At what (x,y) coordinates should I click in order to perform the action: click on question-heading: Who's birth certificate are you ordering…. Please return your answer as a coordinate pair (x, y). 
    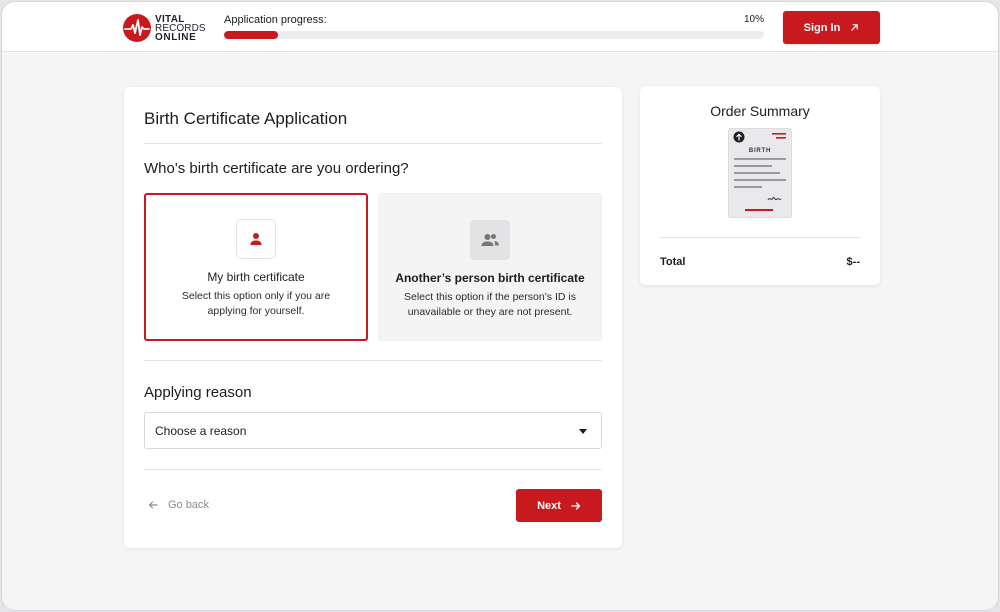
    Looking at the image, I should click on (276, 168).